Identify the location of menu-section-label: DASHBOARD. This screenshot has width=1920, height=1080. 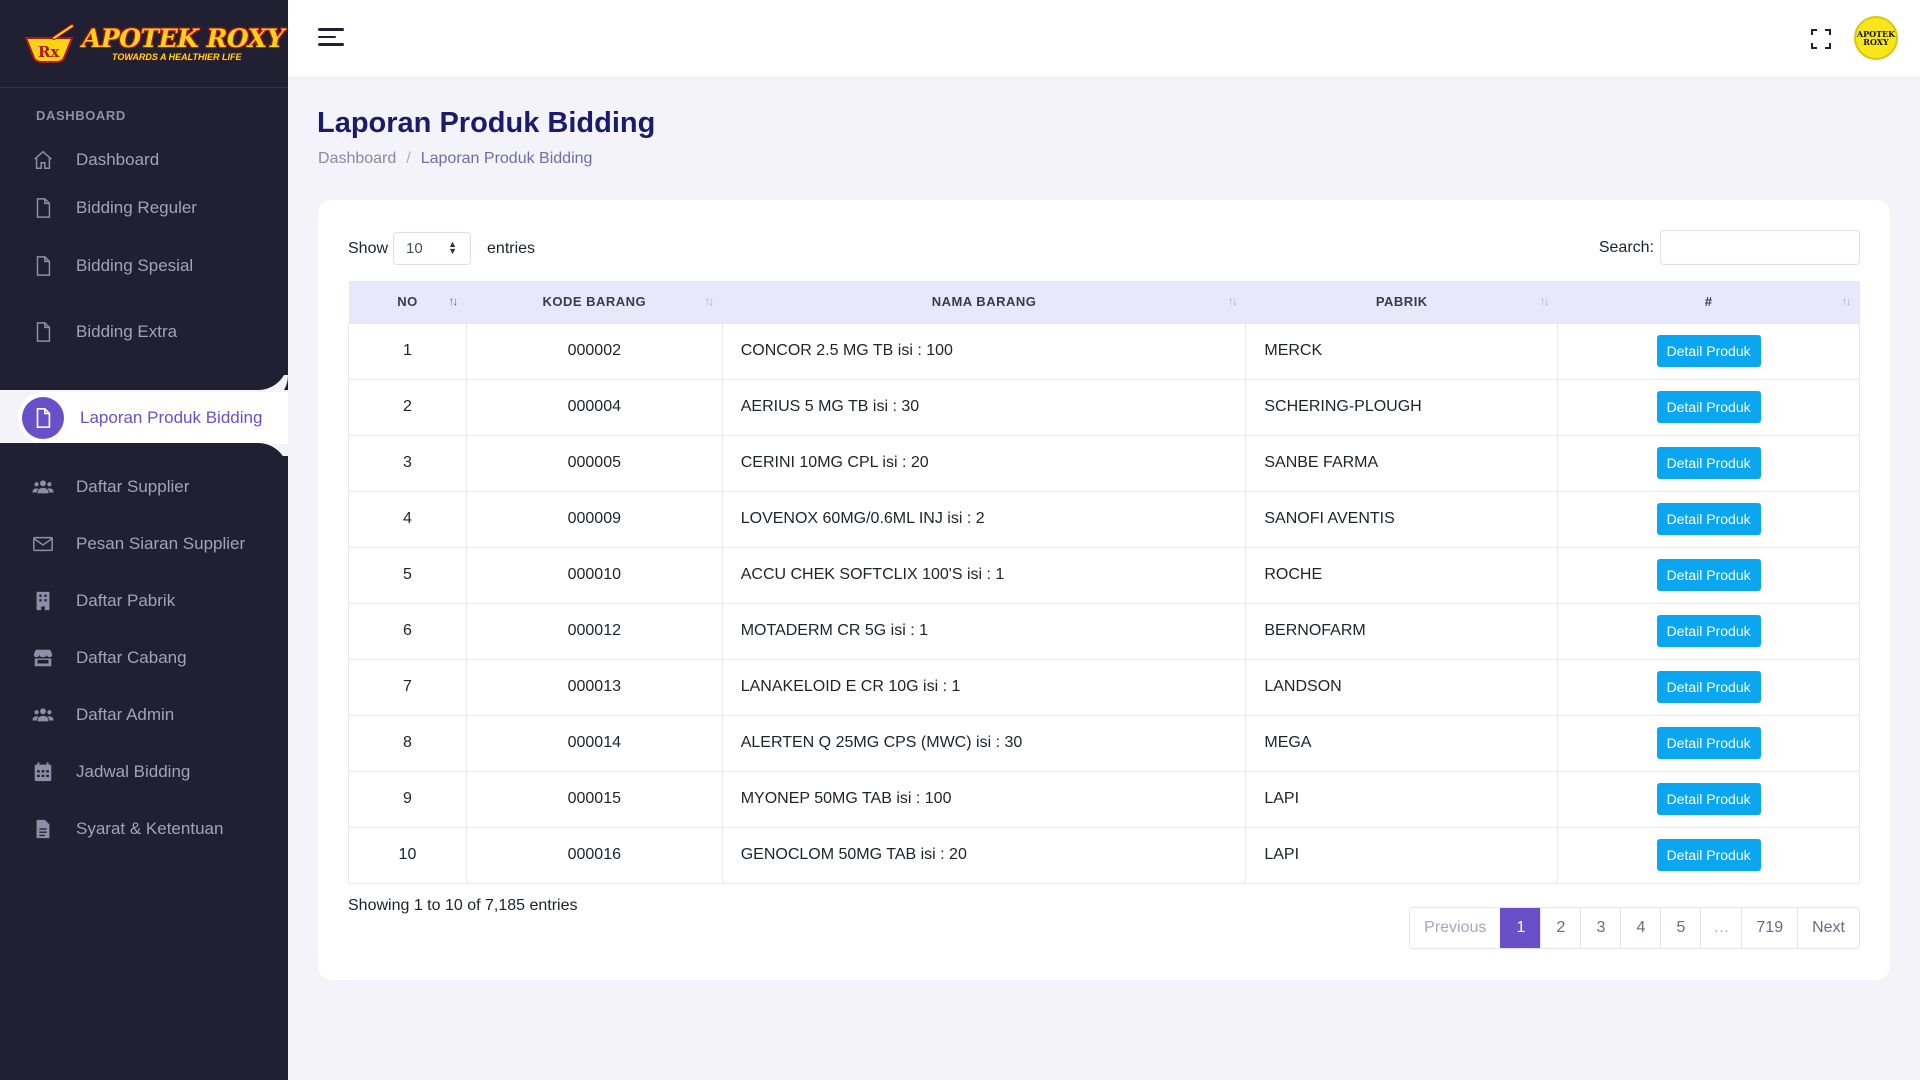
(81, 115).